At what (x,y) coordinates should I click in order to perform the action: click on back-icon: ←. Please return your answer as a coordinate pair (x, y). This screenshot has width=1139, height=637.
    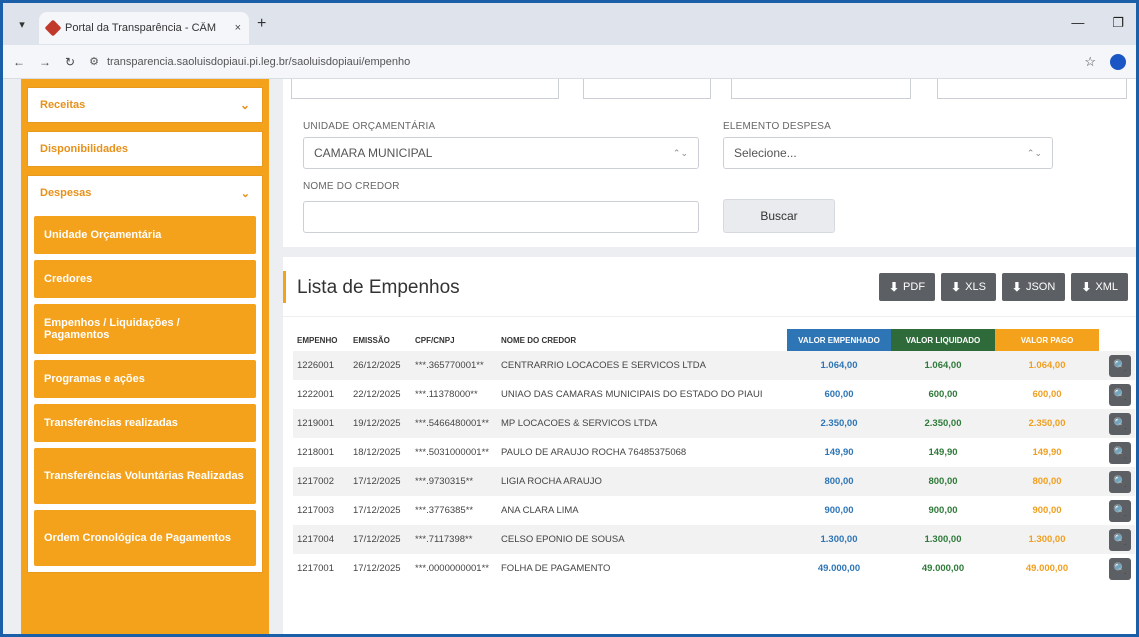
    Looking at the image, I should click on (19, 62).